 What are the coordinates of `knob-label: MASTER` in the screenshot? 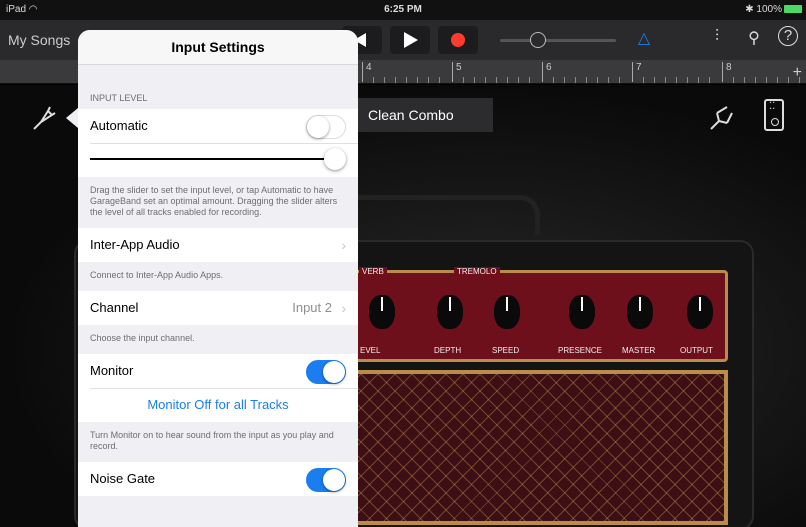 It's located at (639, 350).